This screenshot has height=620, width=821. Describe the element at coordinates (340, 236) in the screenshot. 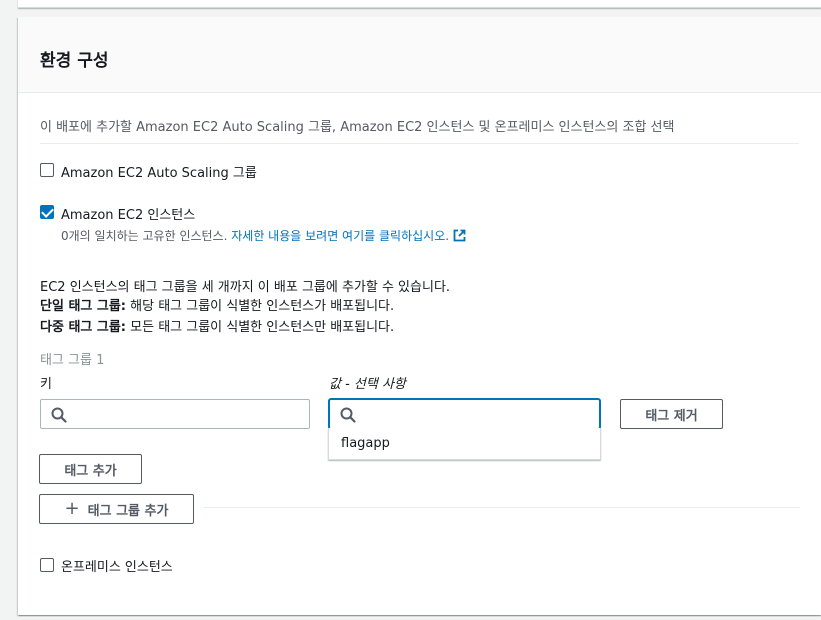

I see `details-link: 자세한 내용을 보려면 여기를 클릭하십시오.` at that location.